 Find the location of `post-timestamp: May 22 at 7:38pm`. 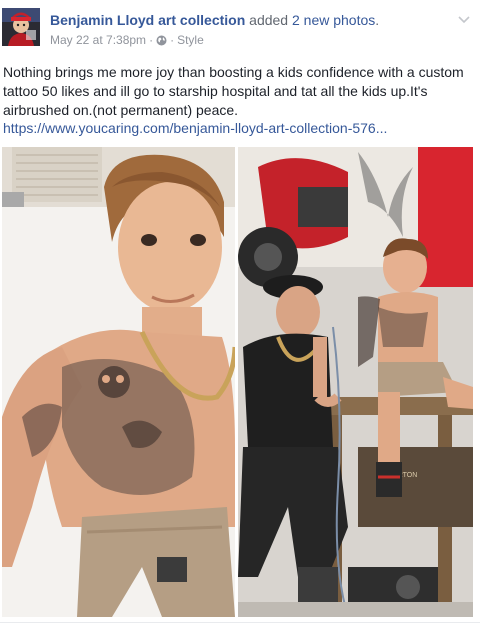

post-timestamp: May 22 at 7:38pm is located at coordinates (98, 40).